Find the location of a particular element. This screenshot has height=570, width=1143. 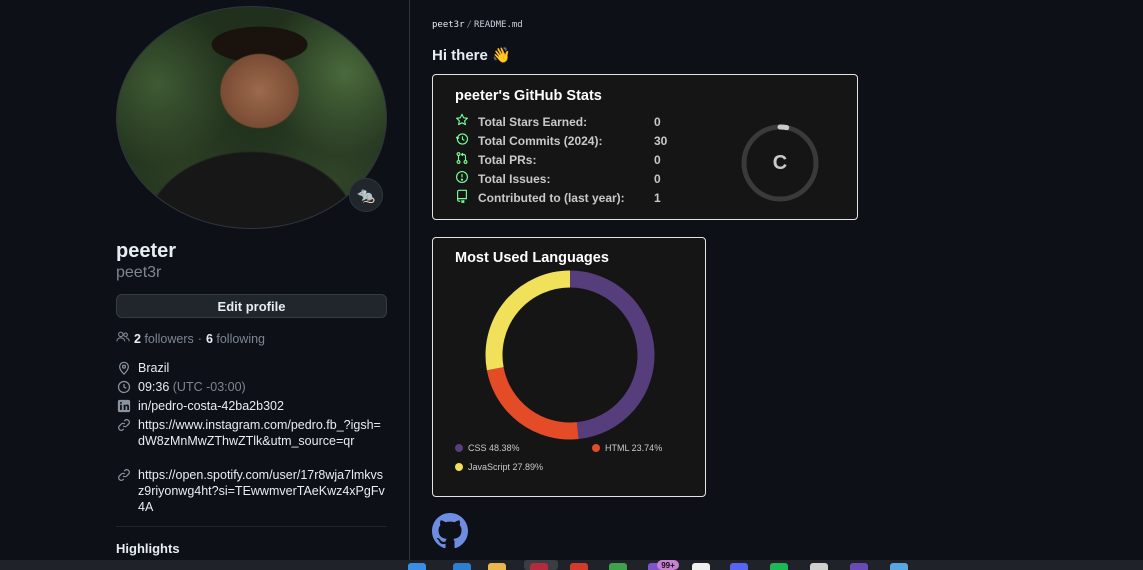

followers-link: 2 followers is located at coordinates (164, 339).